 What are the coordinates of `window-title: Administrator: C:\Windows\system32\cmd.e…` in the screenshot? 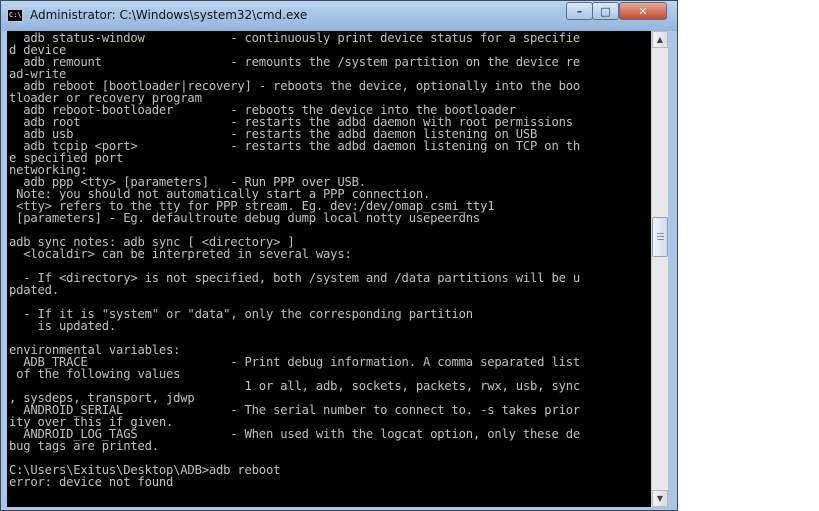 It's located at (169, 15).